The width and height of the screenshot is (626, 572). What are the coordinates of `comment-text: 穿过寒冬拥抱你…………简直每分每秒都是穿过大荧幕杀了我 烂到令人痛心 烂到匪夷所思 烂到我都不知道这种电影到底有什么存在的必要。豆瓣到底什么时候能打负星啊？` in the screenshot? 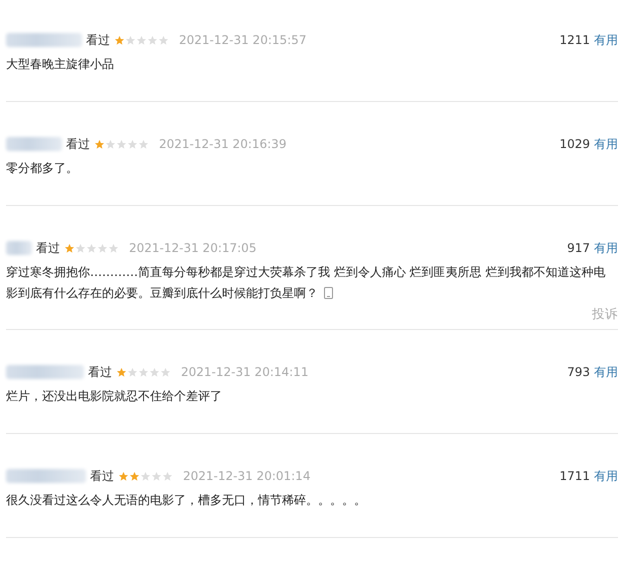 It's located at (306, 283).